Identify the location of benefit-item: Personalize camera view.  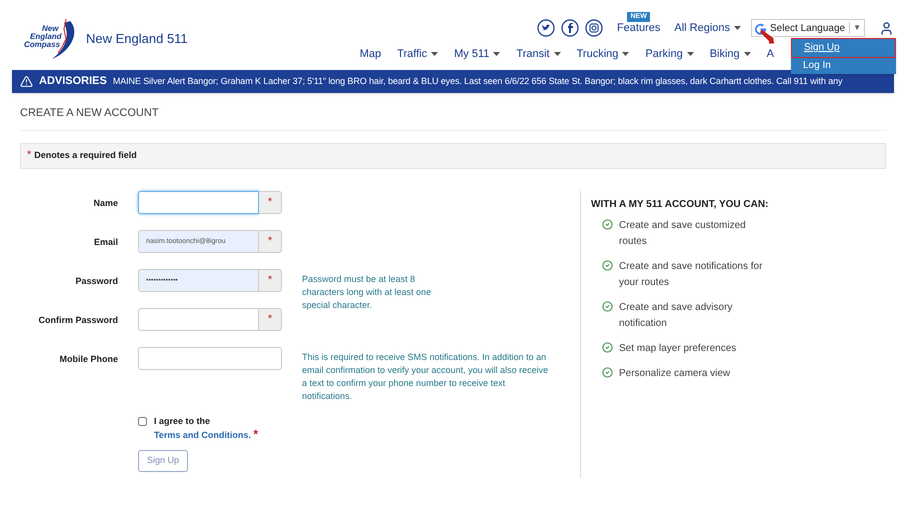
(675, 373).